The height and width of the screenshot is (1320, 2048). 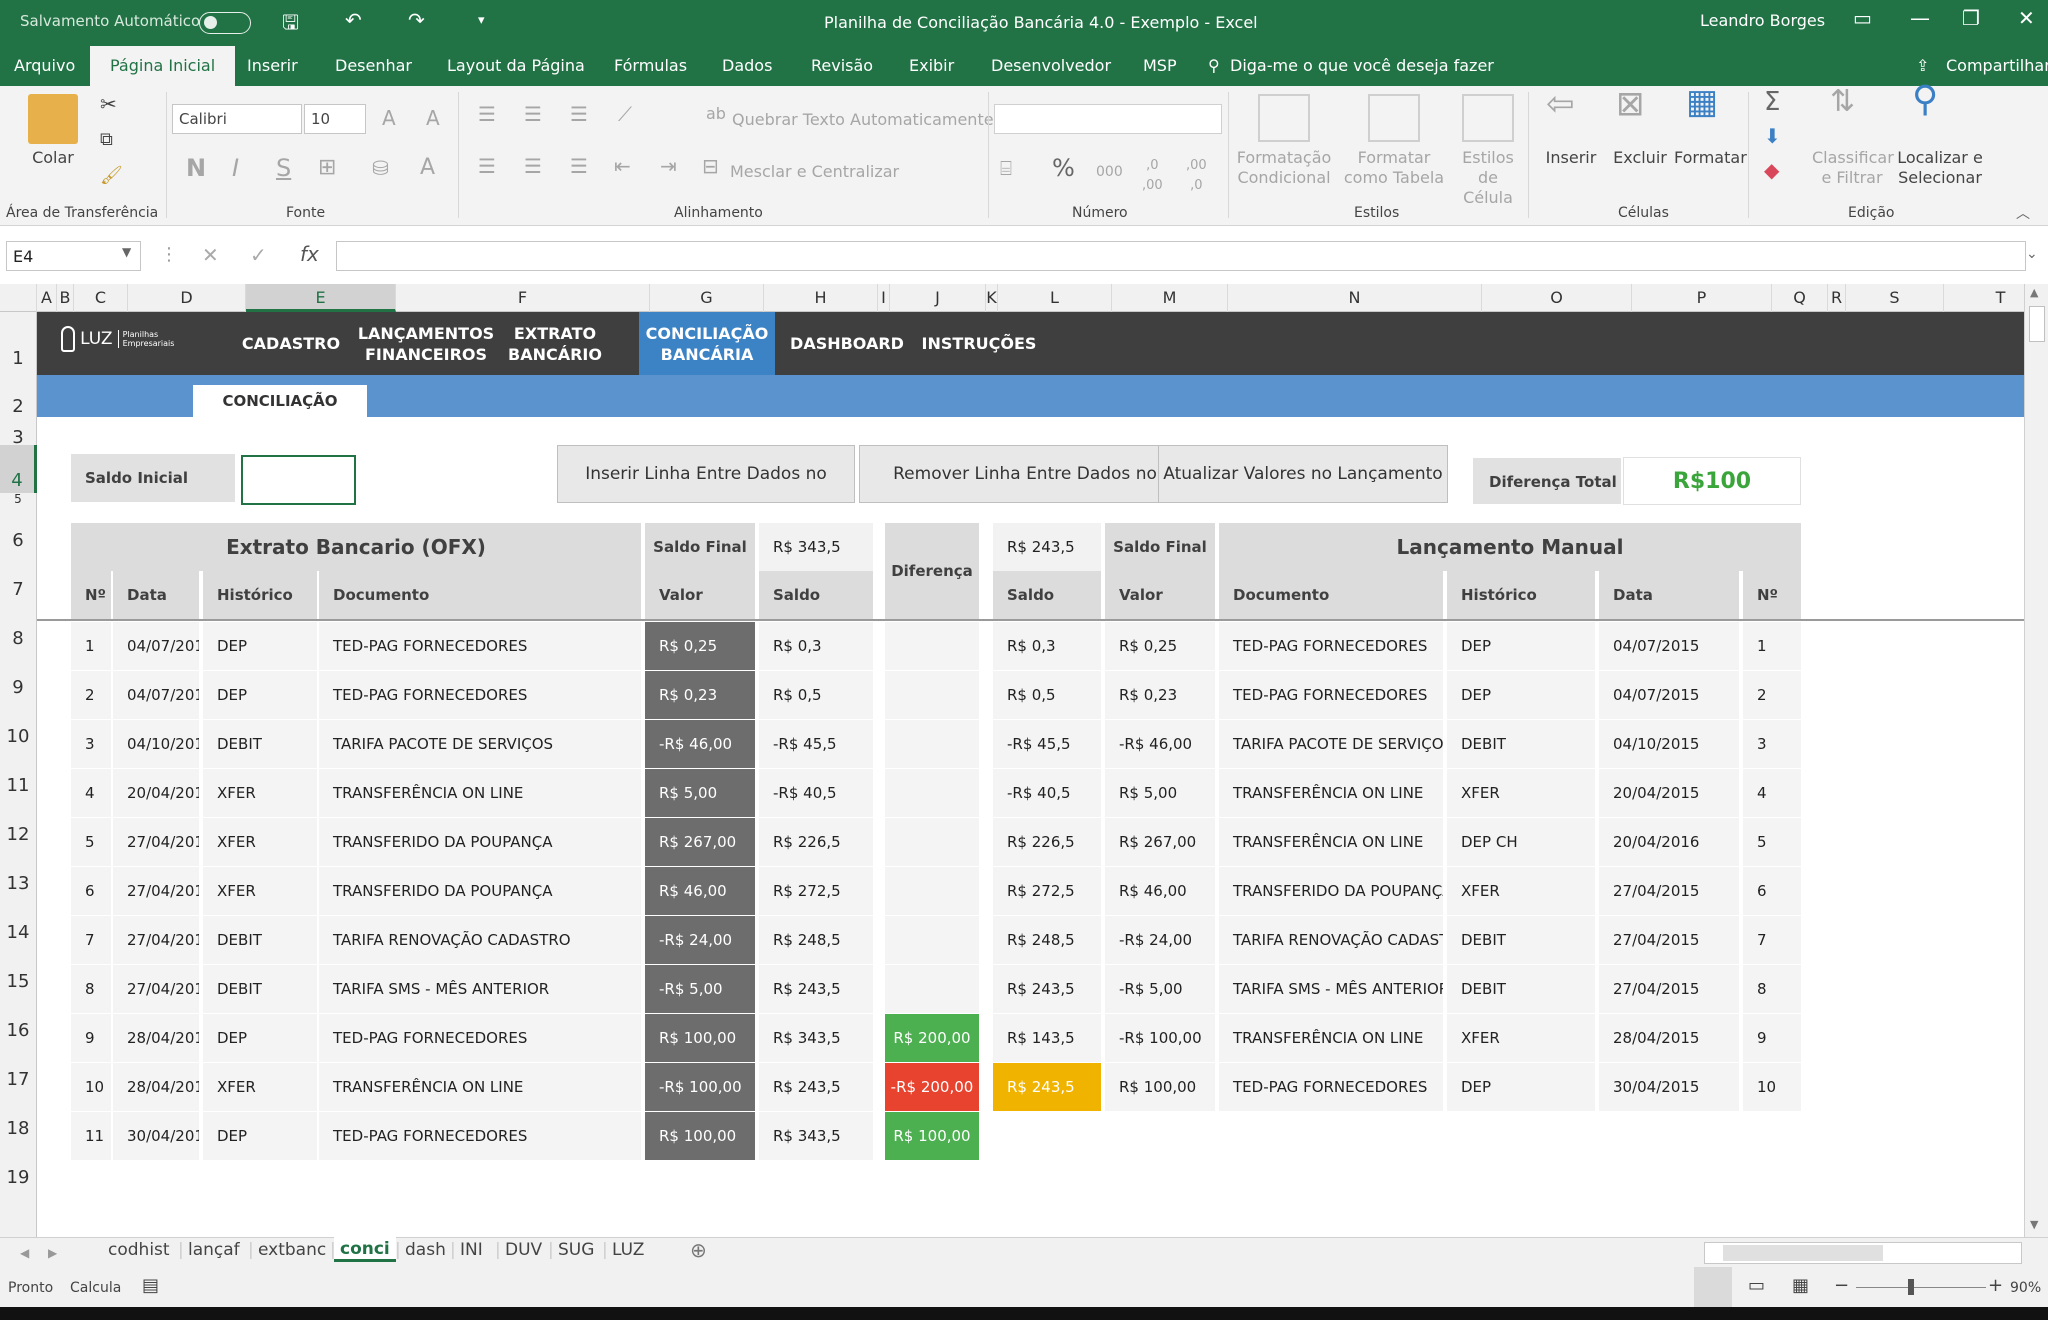 I want to click on row-header: 2, so click(x=18, y=396).